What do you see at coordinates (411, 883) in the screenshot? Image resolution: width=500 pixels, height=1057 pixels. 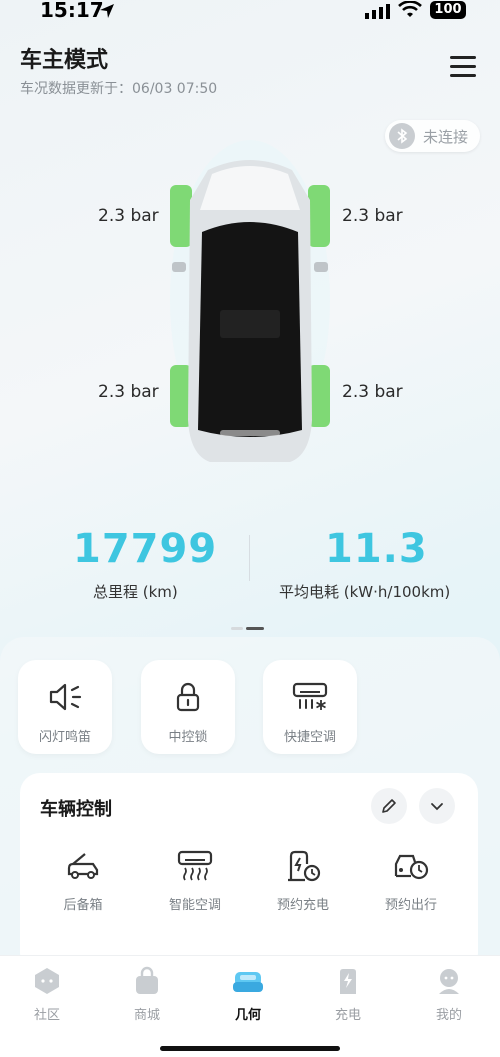 I see `control-scheduled-trip: 预约出行` at bounding box center [411, 883].